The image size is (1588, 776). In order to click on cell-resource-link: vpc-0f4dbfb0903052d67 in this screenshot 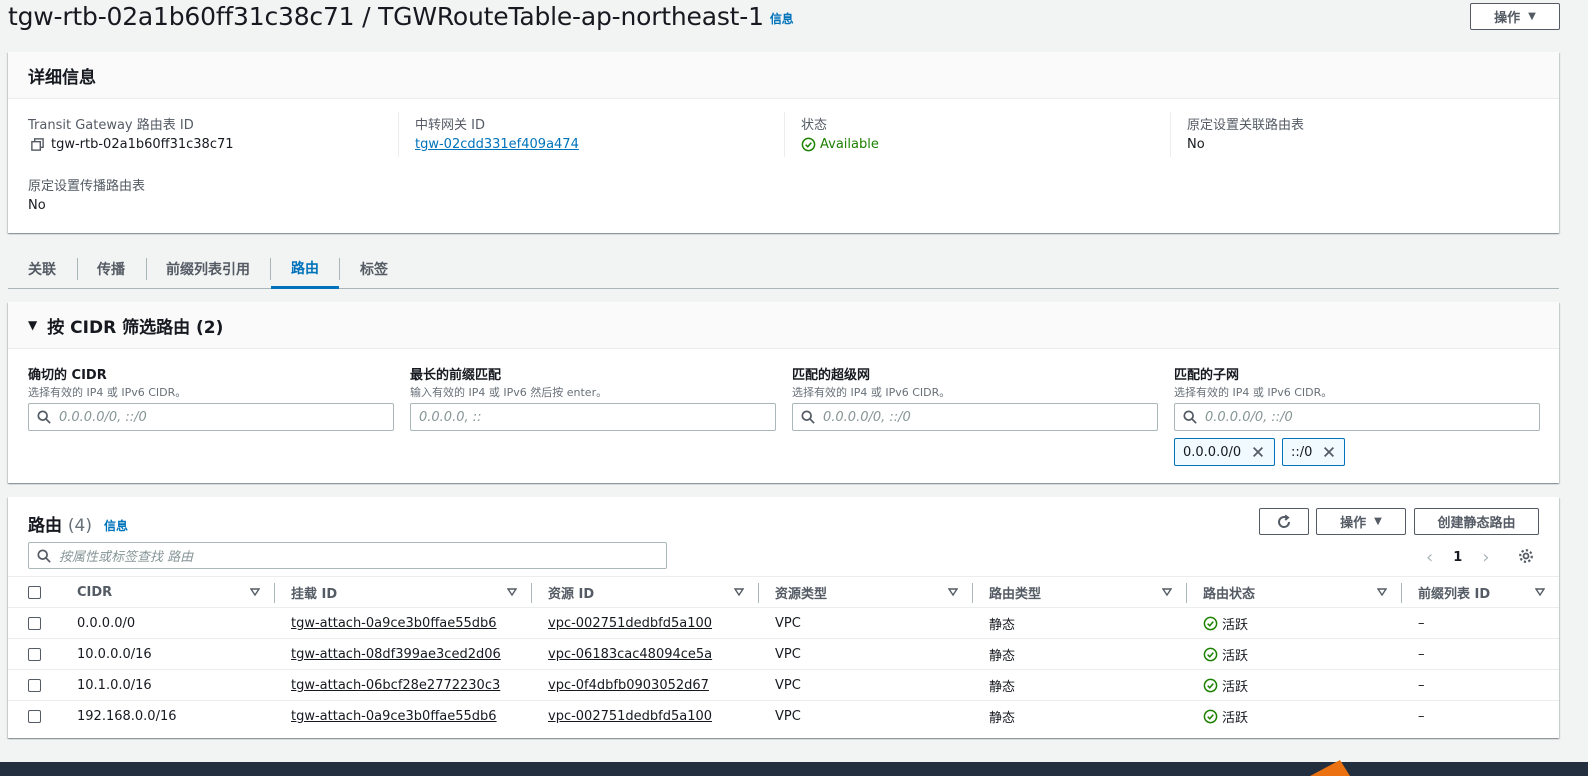, I will do `click(628, 685)`.